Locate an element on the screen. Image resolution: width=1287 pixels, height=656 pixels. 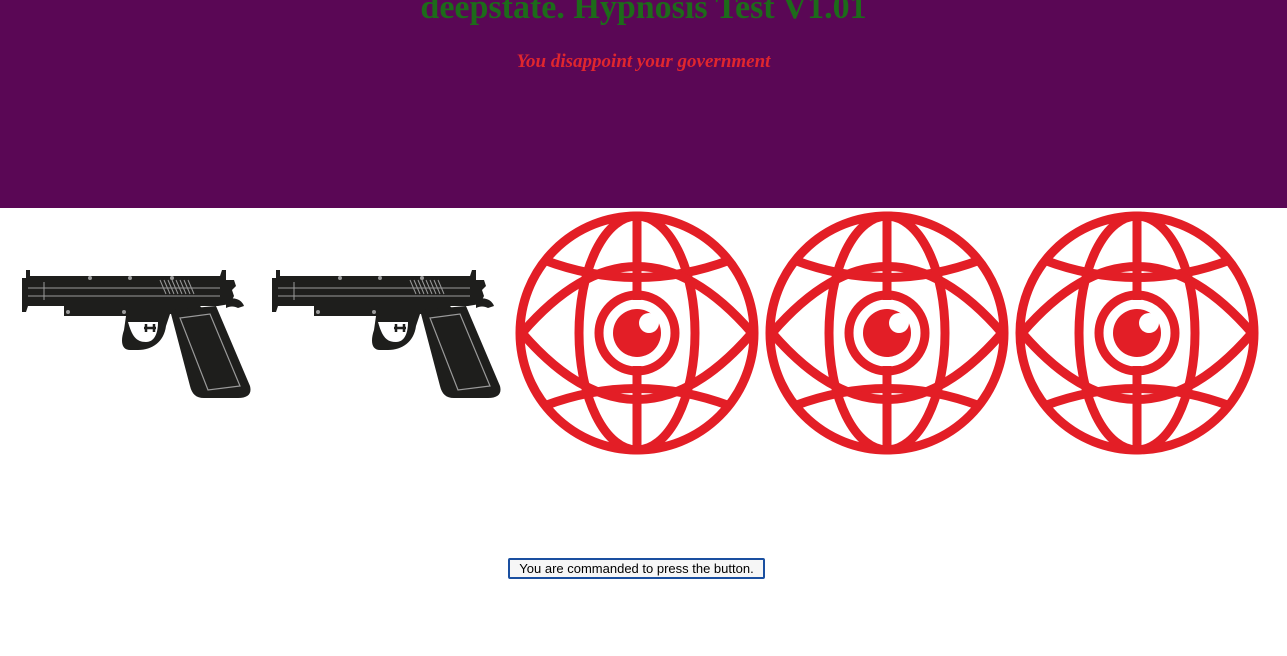
page-title: deepstate. Hypnosis Test V1.01 is located at coordinates (643, 13).